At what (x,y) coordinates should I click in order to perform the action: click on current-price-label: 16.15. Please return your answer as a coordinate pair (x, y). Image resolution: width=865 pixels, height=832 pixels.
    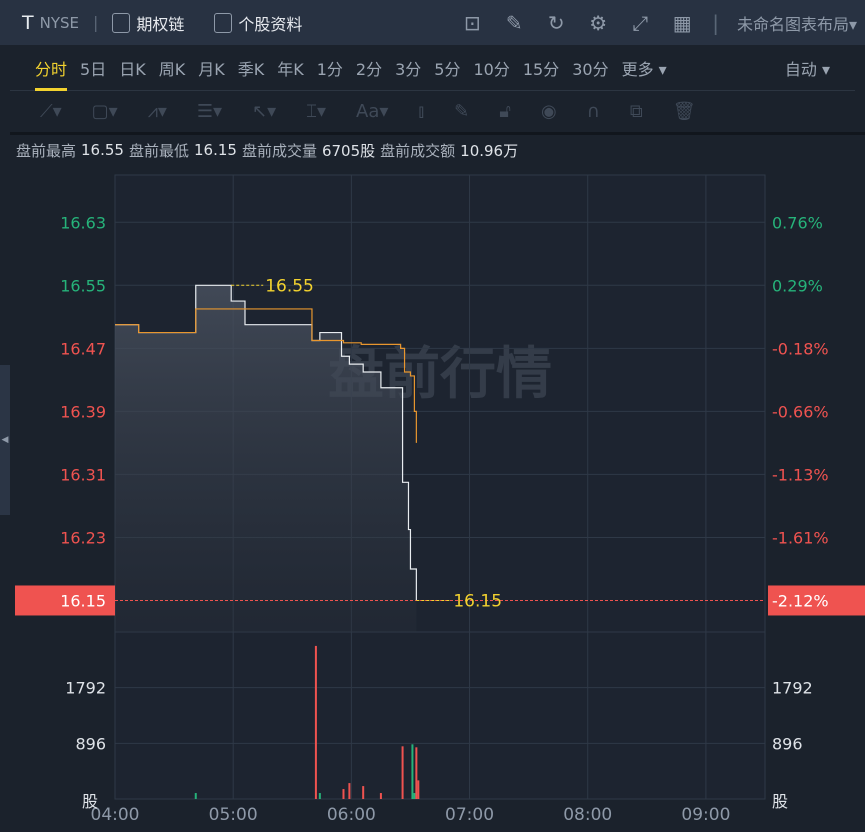
    Looking at the image, I should click on (83, 600).